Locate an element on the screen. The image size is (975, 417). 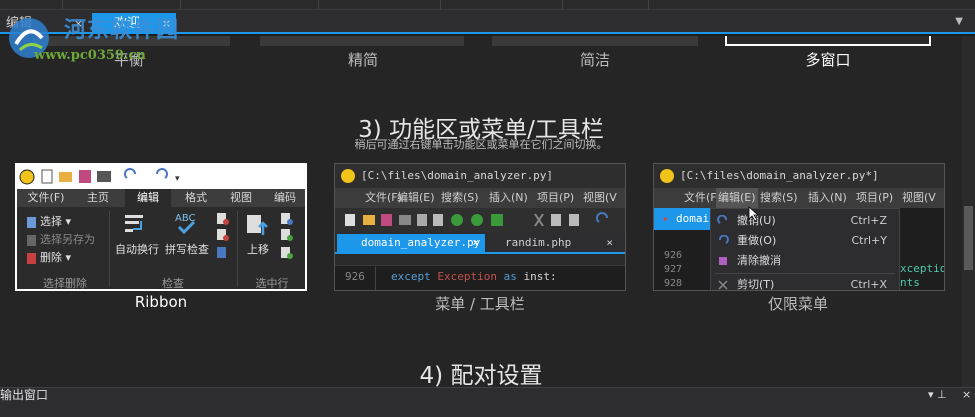
ribbon-caption: Ribbon is located at coordinates (161, 302).